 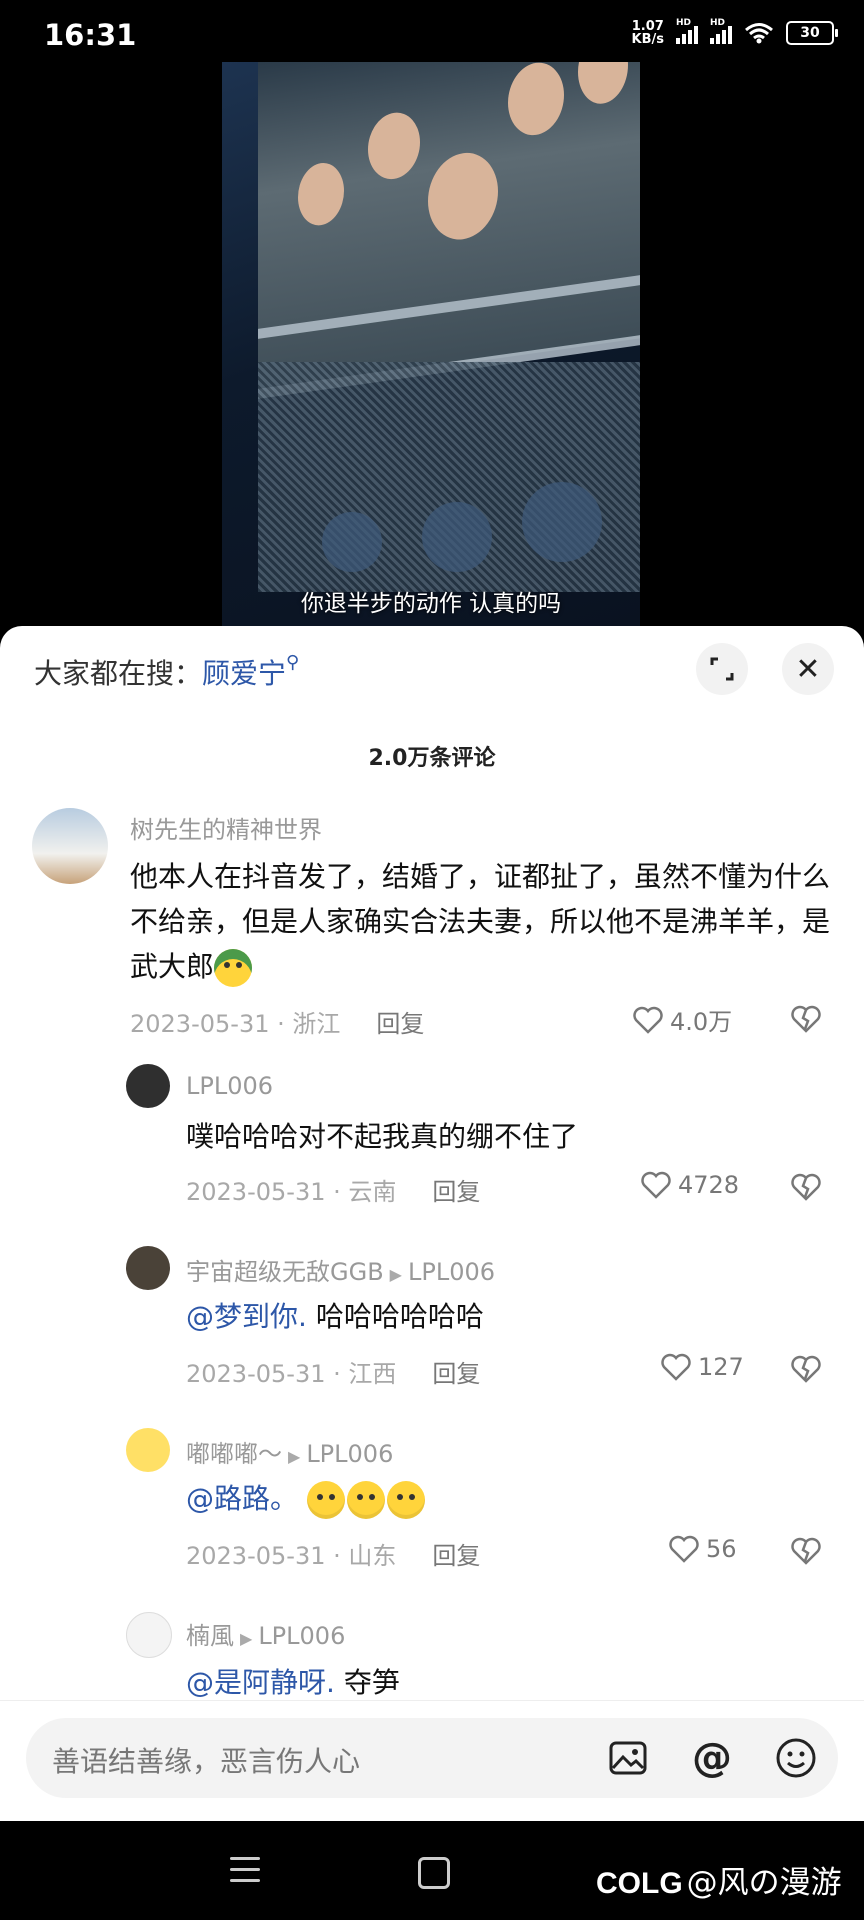 I want to click on comment-count: 2.0万条评论, so click(x=432, y=758).